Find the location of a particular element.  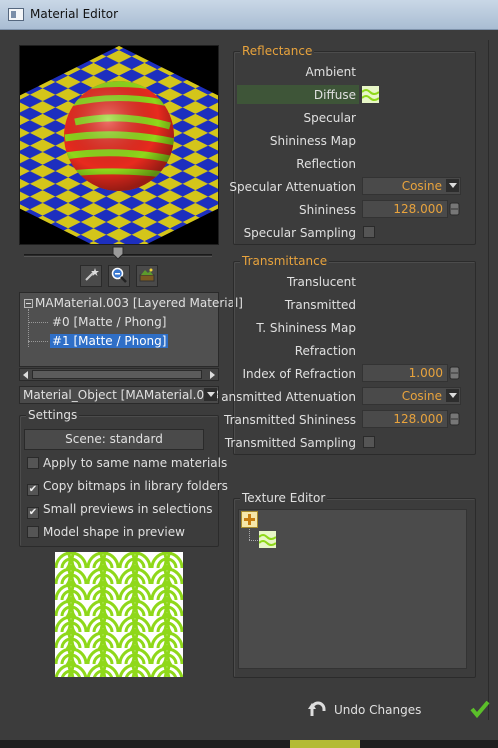

magic-wand-button is located at coordinates (91, 276).